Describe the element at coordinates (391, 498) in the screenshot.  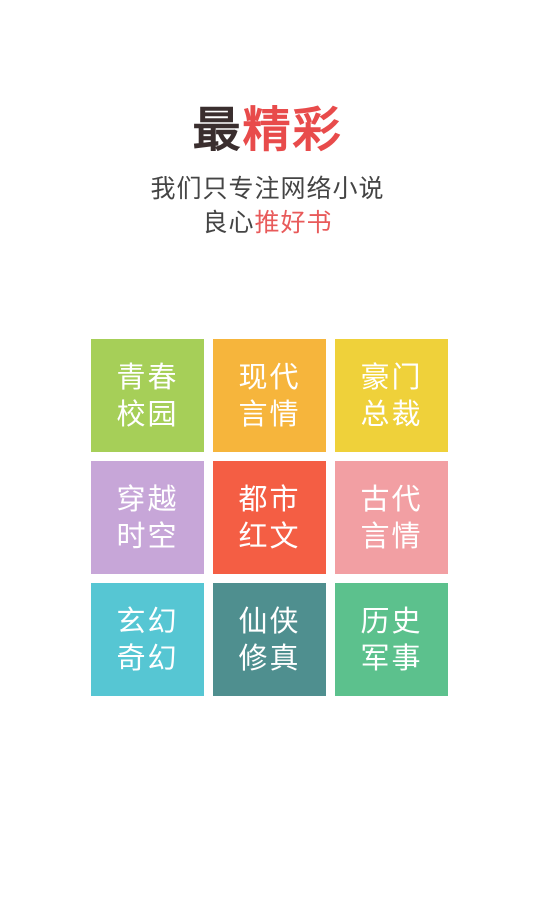
I see `category-label-line1: 古代` at that location.